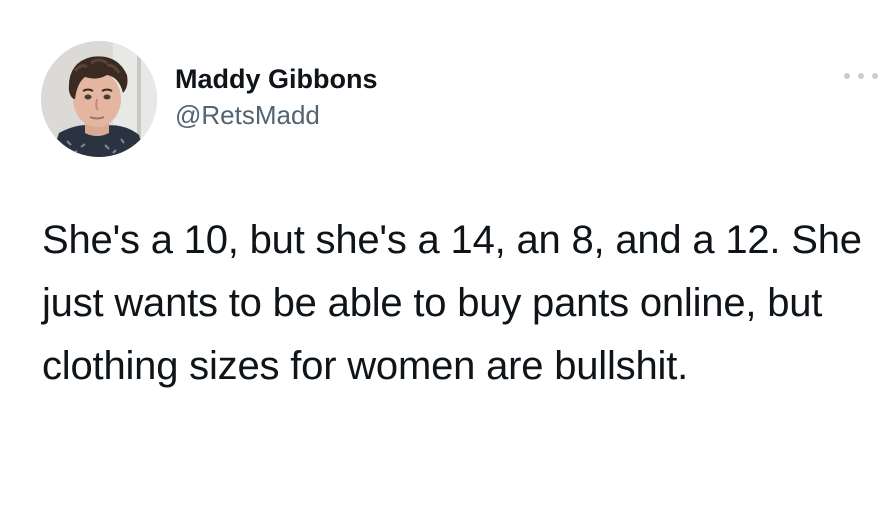 The height and width of the screenshot is (532, 892). I want to click on more-options-icon, so click(861, 76).